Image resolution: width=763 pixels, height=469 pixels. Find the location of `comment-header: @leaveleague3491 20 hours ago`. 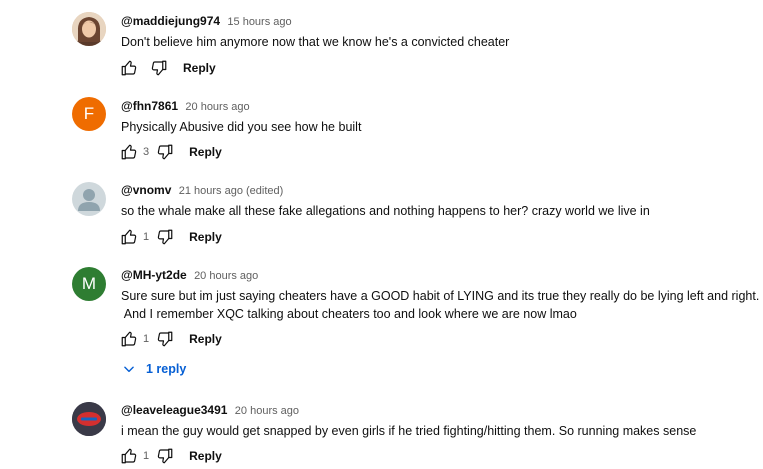

comment-header: @leaveleague3491 20 hours ago is located at coordinates (210, 410).